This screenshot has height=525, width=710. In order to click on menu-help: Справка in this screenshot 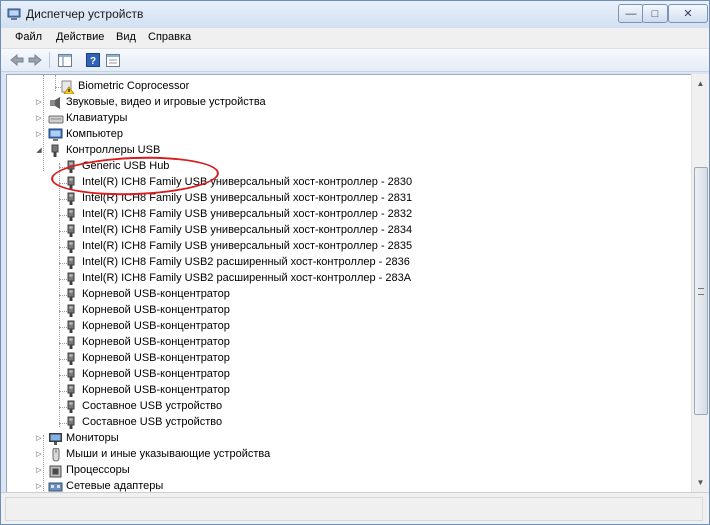, I will do `click(169, 37)`.